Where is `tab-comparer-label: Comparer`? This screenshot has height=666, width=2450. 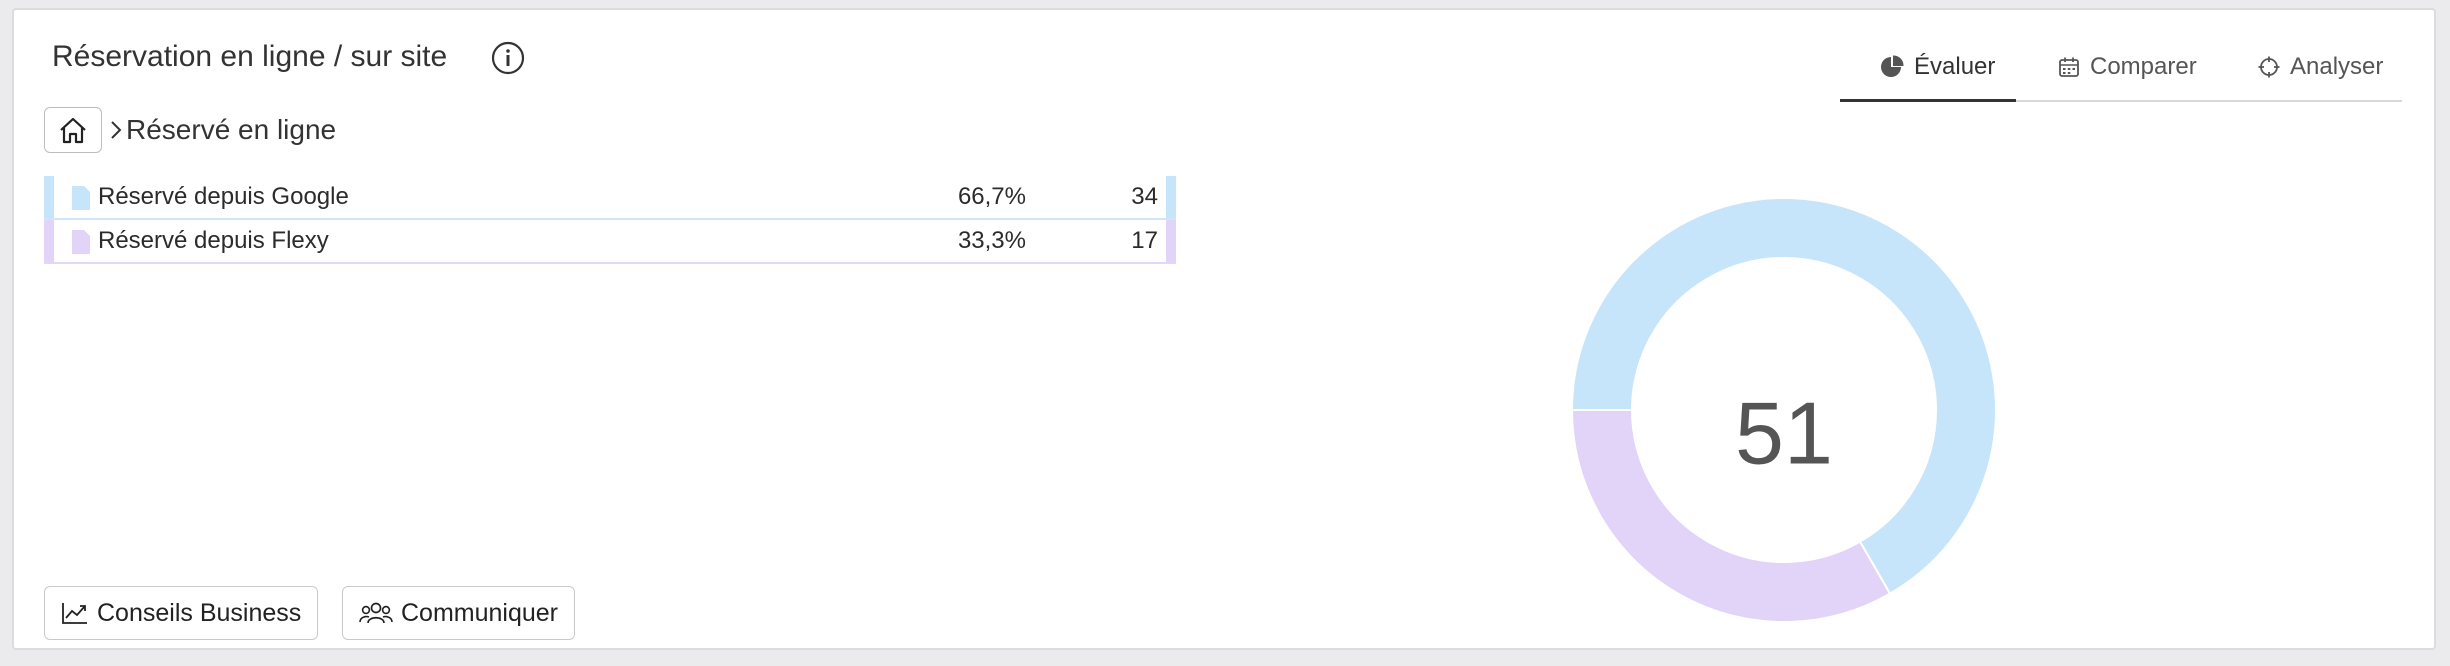 tab-comparer-label: Comparer is located at coordinates (2143, 66).